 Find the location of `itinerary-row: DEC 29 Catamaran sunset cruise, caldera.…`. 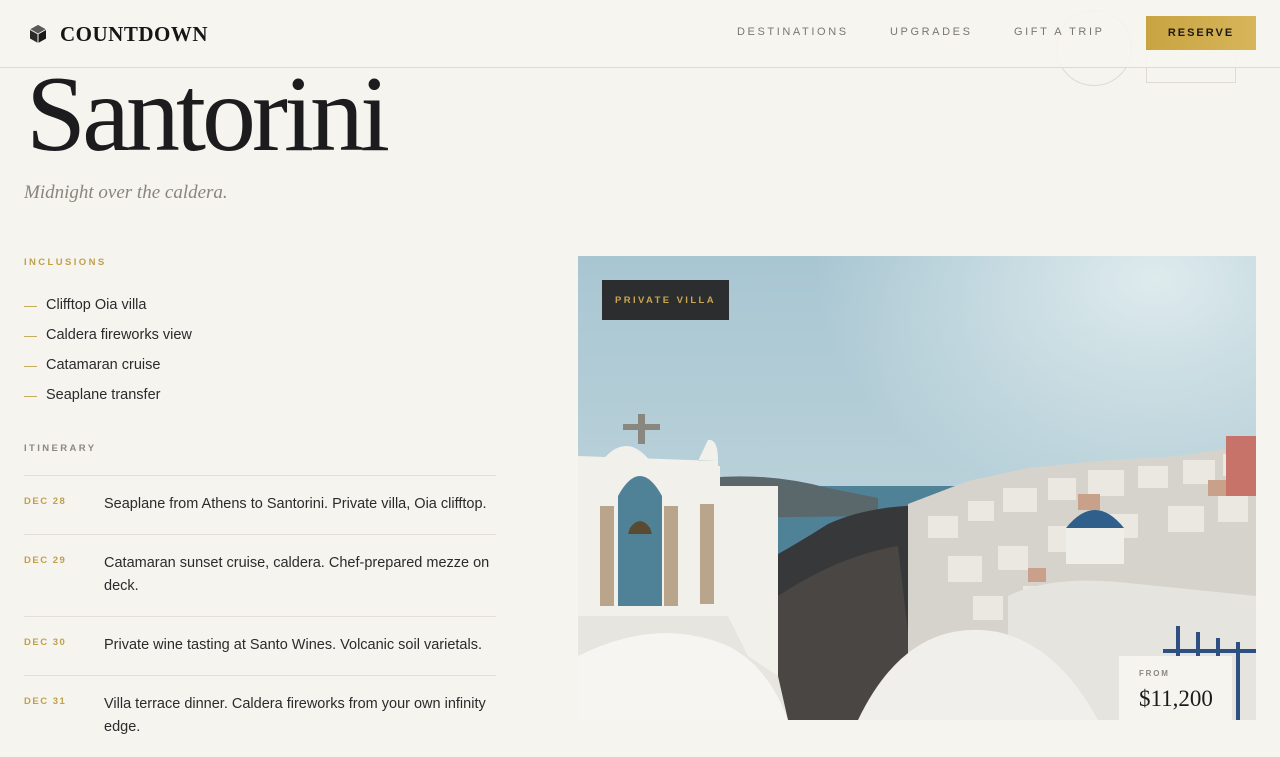

itinerary-row: DEC 29 Catamaran sunset cruise, caldera.… is located at coordinates (260, 575).